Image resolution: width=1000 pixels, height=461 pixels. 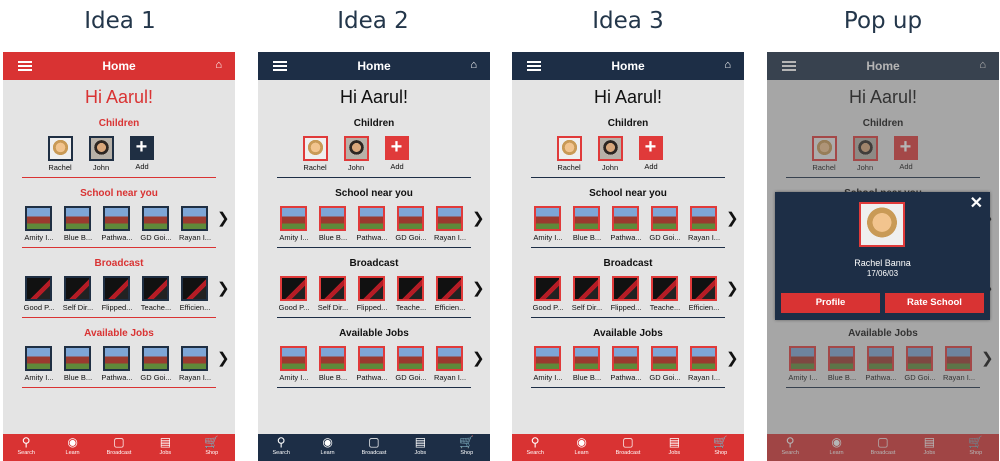 I want to click on children-row: Rachel John + Add, so click(x=628, y=154).